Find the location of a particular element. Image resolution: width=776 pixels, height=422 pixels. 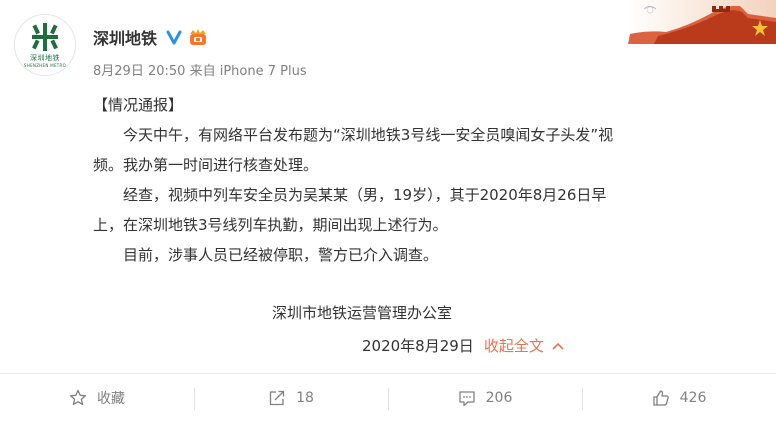

post-line: 经查，视频中列车安全员为吴某某（男，19岁），其于2020年8月26日早 is located at coordinates (365, 195).